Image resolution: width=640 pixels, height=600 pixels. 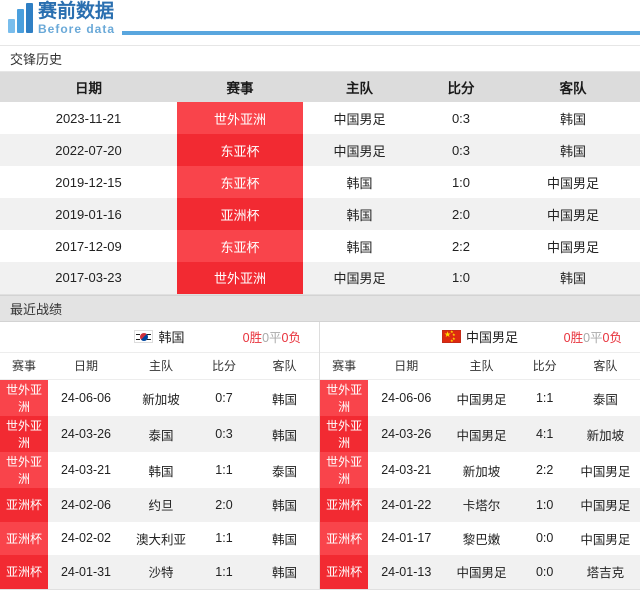 What do you see at coordinates (86, 572) in the screenshot?
I see `cell-date: 24-01-31` at bounding box center [86, 572].